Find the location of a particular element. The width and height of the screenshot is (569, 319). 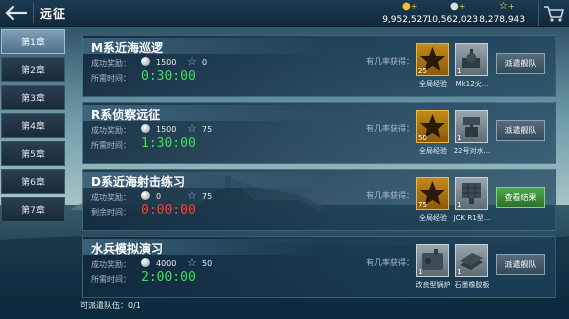

shop-button is located at coordinates (553, 13).